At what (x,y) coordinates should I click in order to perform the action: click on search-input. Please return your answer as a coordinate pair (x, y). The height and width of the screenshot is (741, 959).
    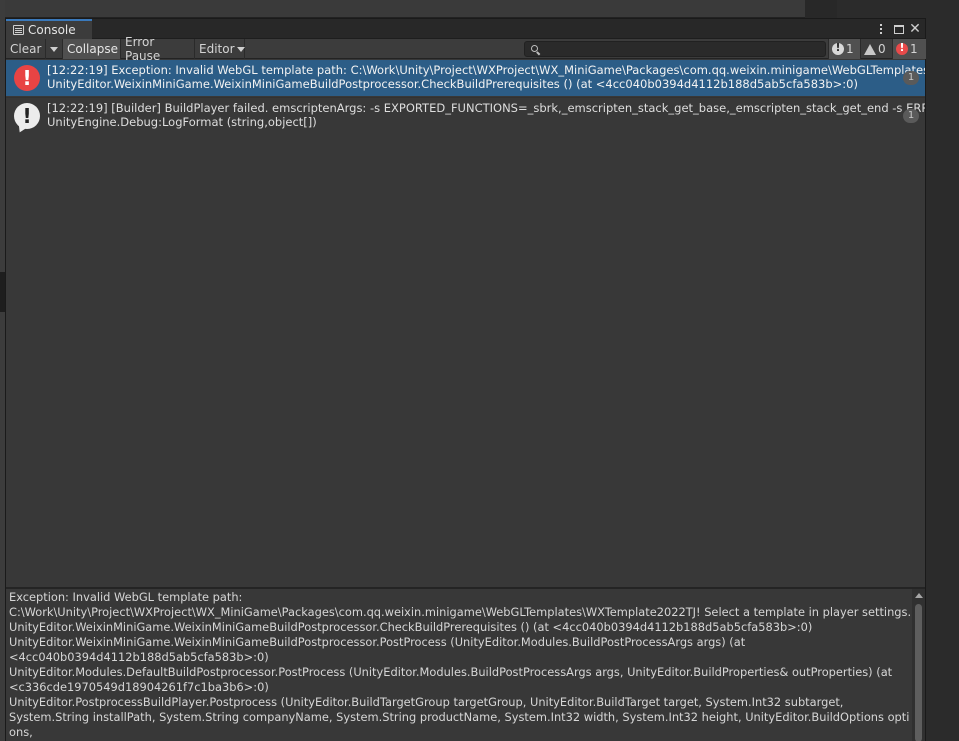
    Looking at the image, I should click on (681, 49).